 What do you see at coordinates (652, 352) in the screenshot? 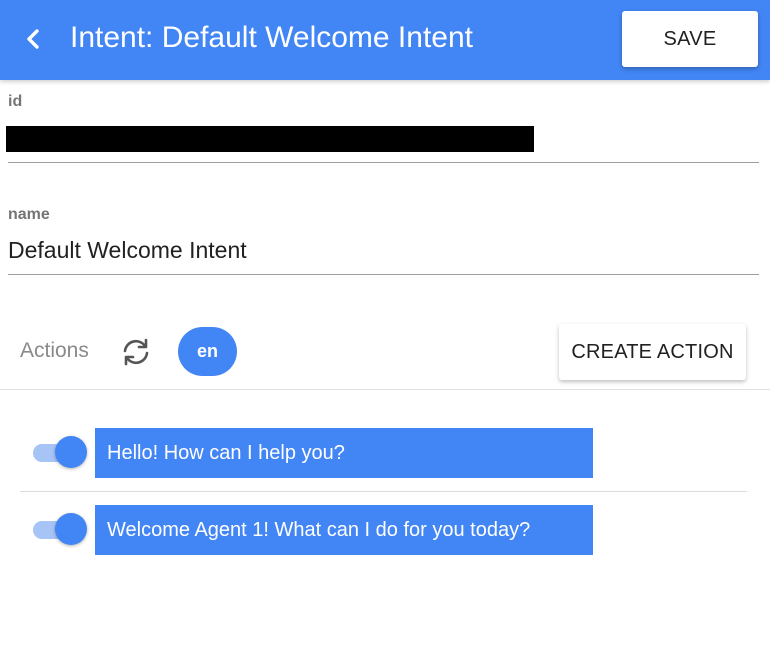
I see `create-action-button: CREATE ACTION` at bounding box center [652, 352].